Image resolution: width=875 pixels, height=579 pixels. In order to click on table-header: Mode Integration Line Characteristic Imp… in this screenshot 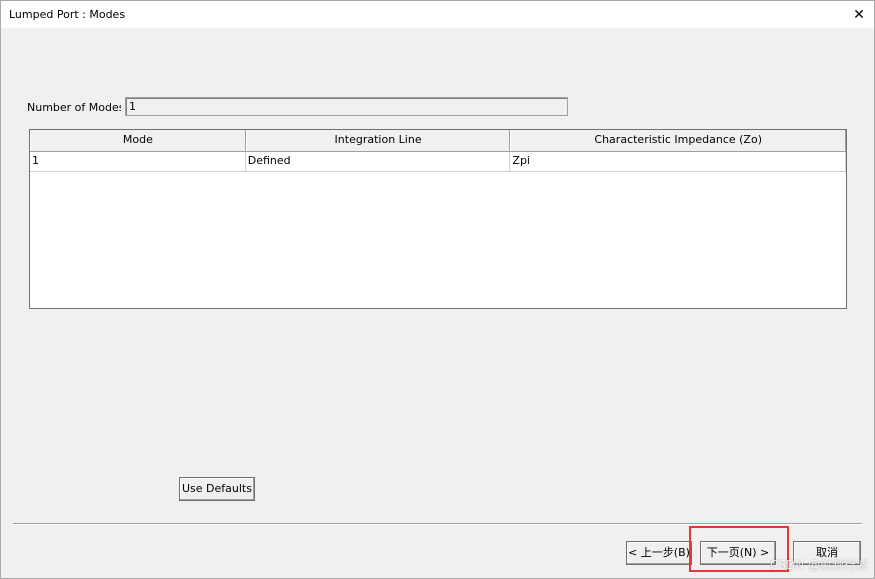, I will do `click(438, 141)`.